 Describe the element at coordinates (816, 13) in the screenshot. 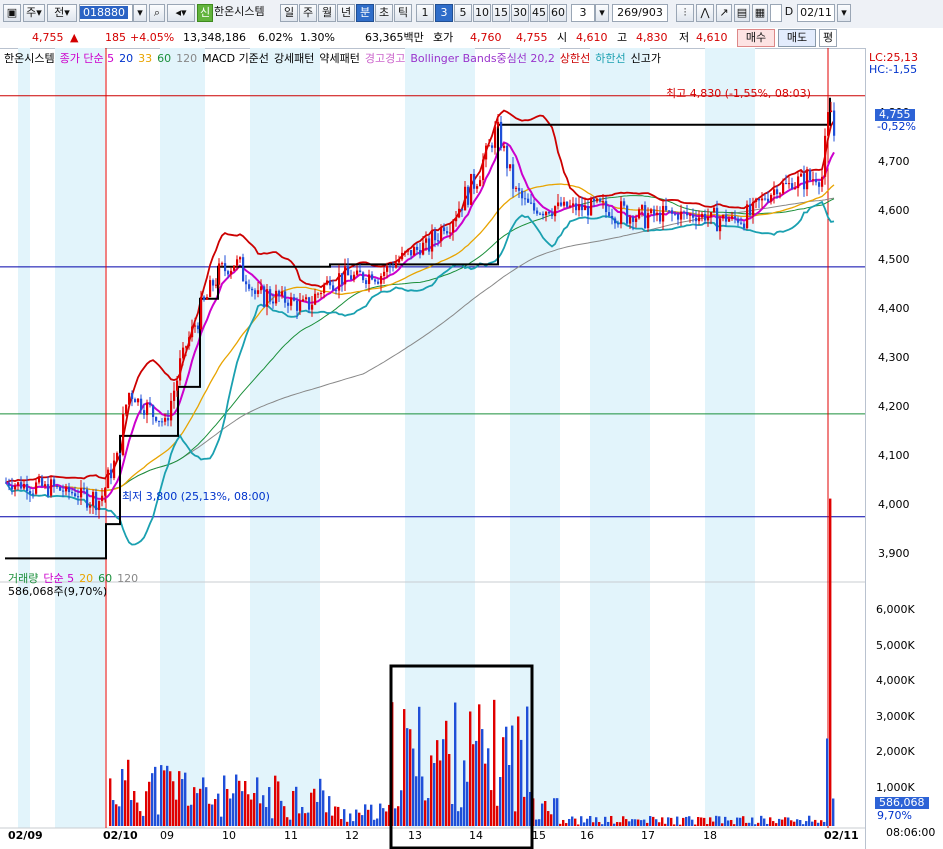

I see `date-input: 02/11` at that location.